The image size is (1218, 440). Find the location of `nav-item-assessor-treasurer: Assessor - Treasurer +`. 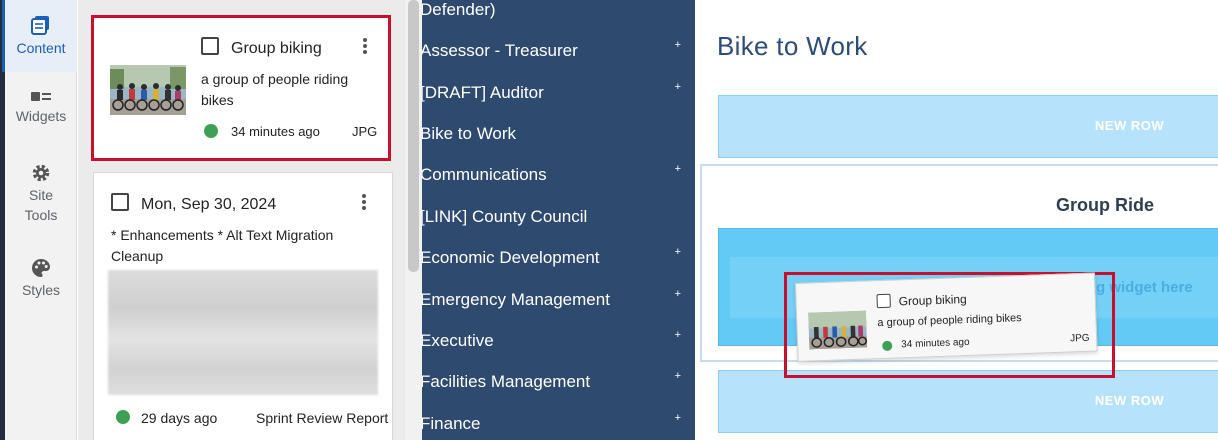

nav-item-assessor-treasurer: Assessor - Treasurer + is located at coordinates (558, 60).